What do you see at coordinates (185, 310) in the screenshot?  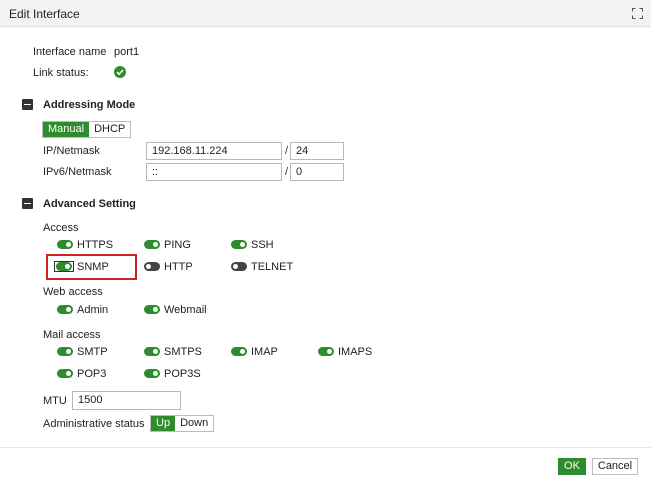 I see `webmail-label: Webmail` at bounding box center [185, 310].